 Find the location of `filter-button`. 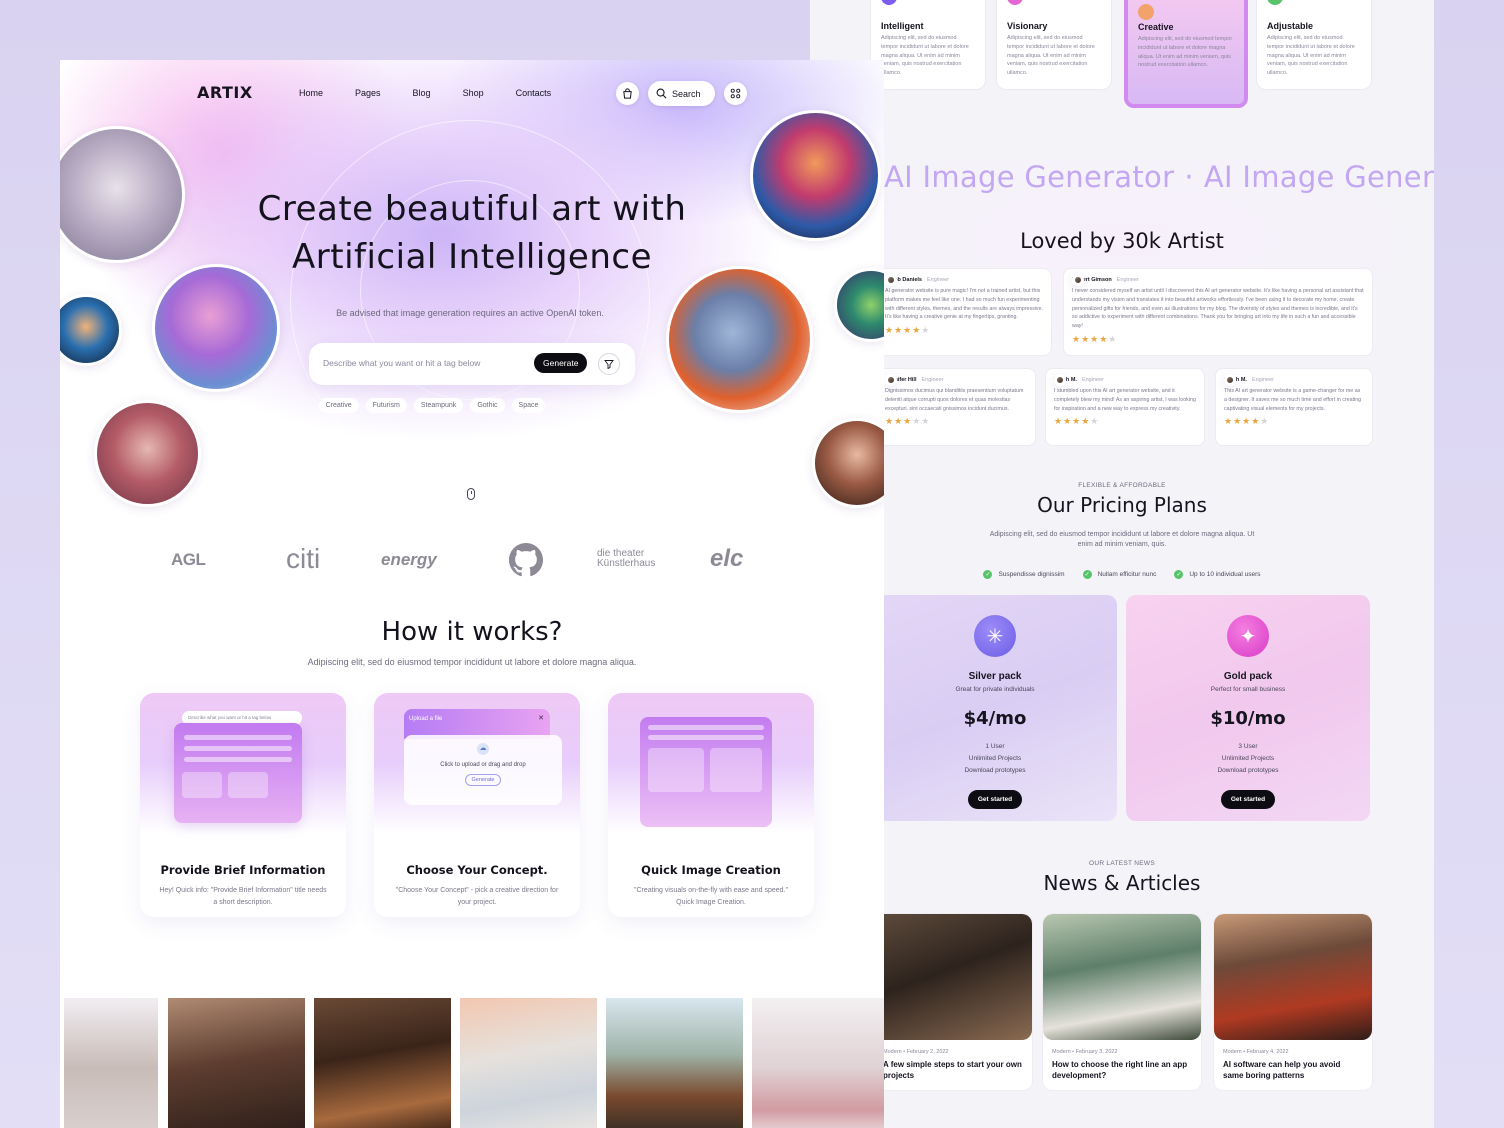

filter-button is located at coordinates (609, 364).